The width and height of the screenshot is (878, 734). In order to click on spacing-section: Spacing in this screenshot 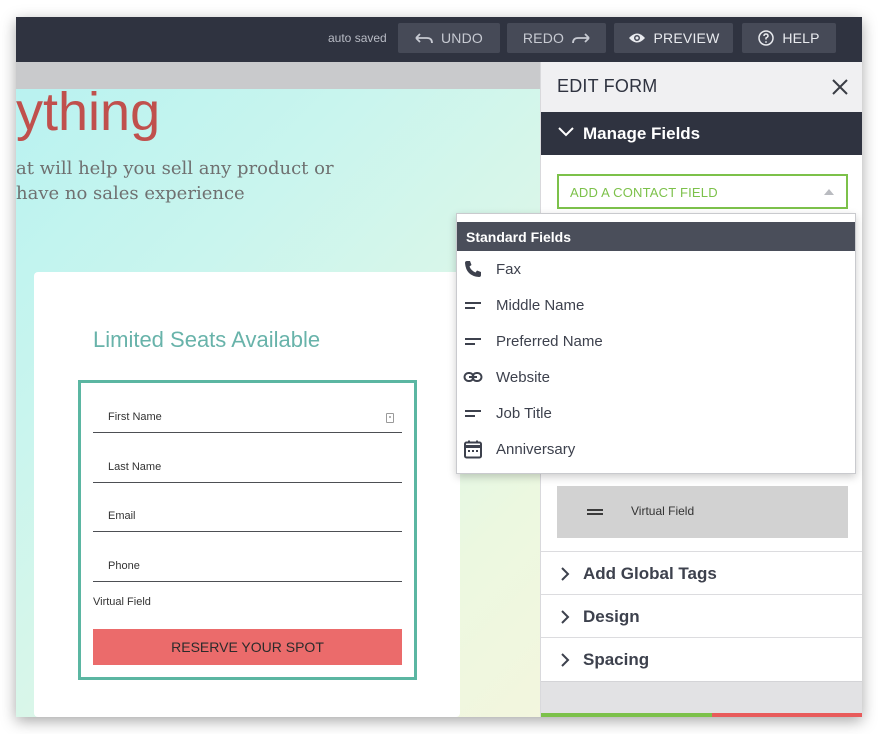, I will do `click(701, 658)`.